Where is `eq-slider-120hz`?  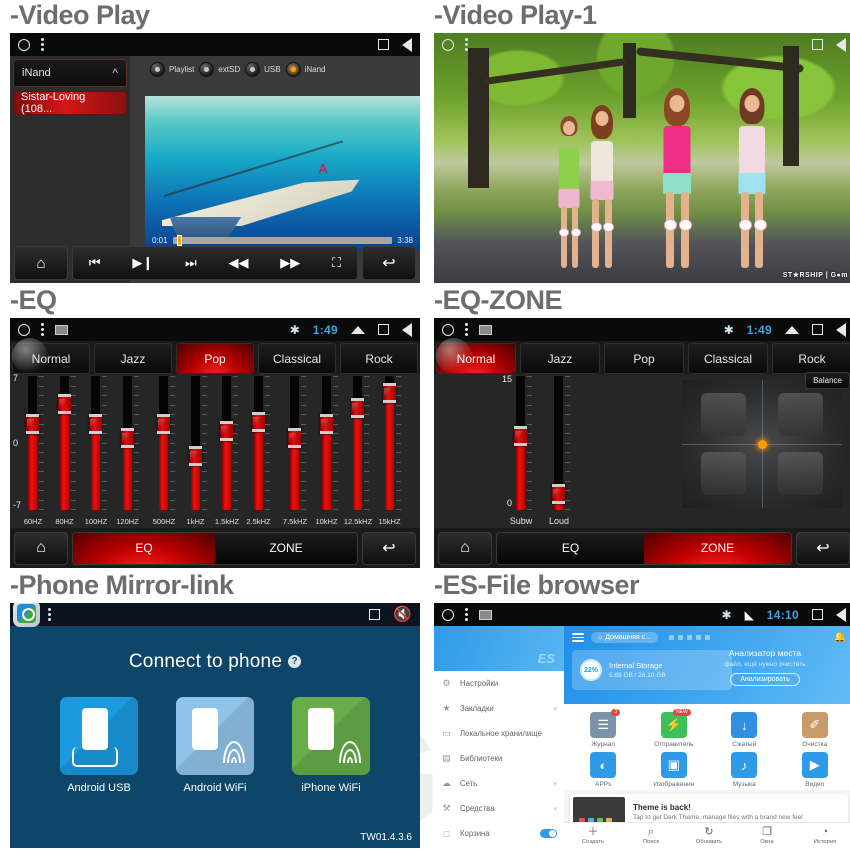 eq-slider-120hz is located at coordinates (127, 443).